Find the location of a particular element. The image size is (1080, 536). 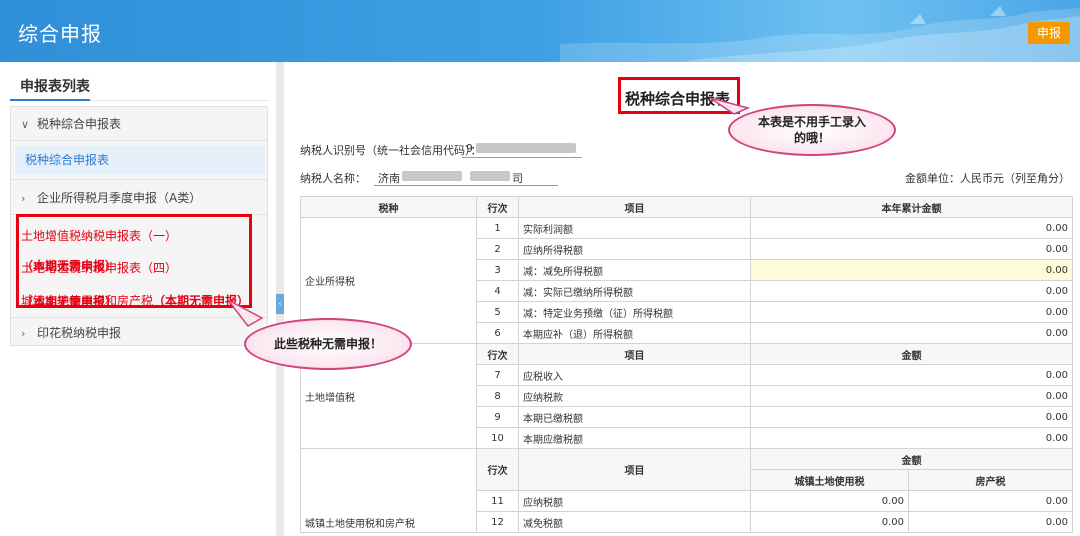

sidebar-group-tax-combined: ∨ 税种综合申报表 is located at coordinates (139, 124).